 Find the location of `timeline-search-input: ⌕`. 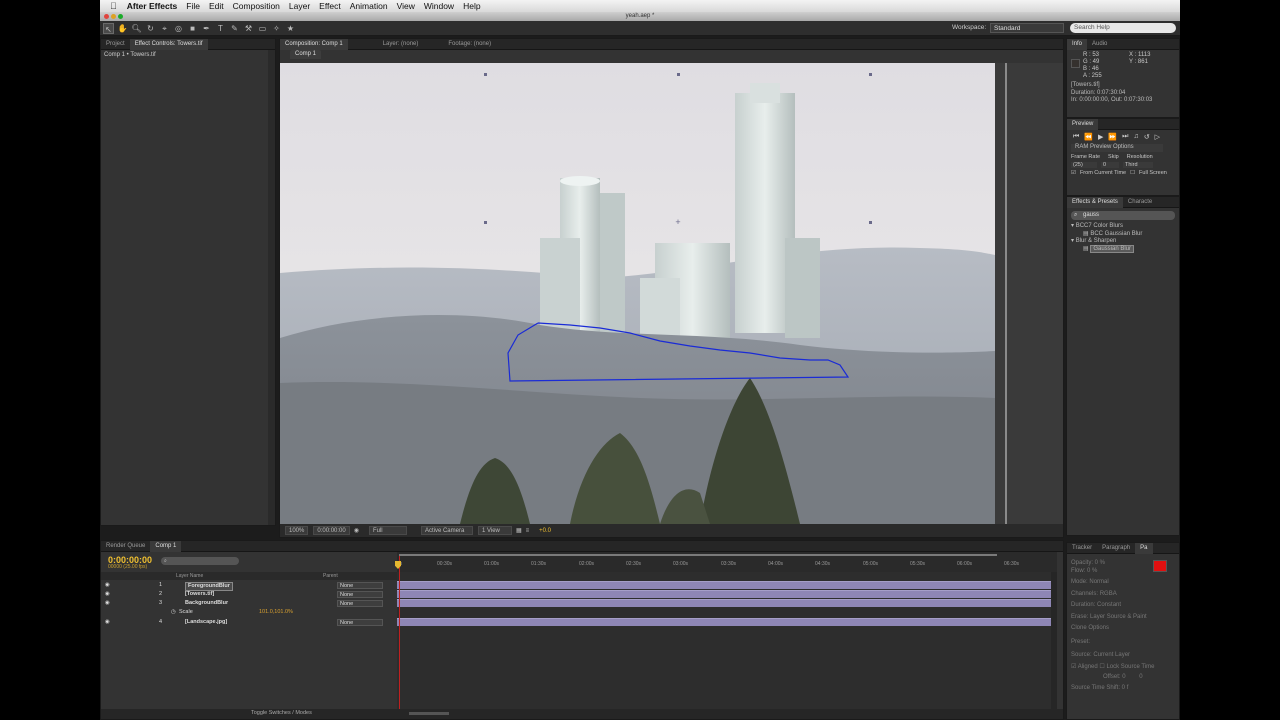

timeline-search-input: ⌕ is located at coordinates (200, 561).